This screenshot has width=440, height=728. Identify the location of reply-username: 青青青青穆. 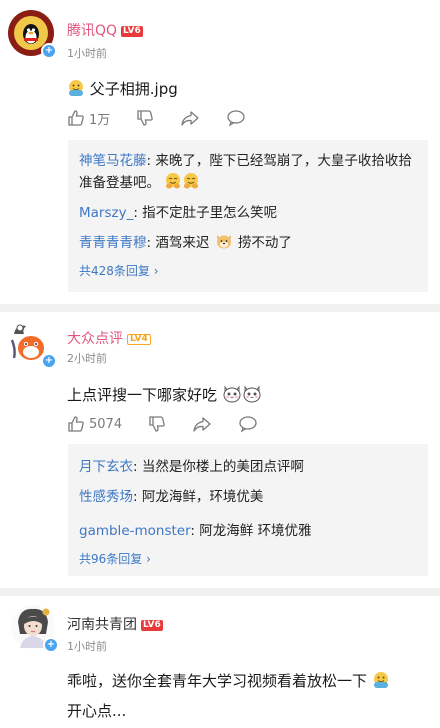
(113, 243).